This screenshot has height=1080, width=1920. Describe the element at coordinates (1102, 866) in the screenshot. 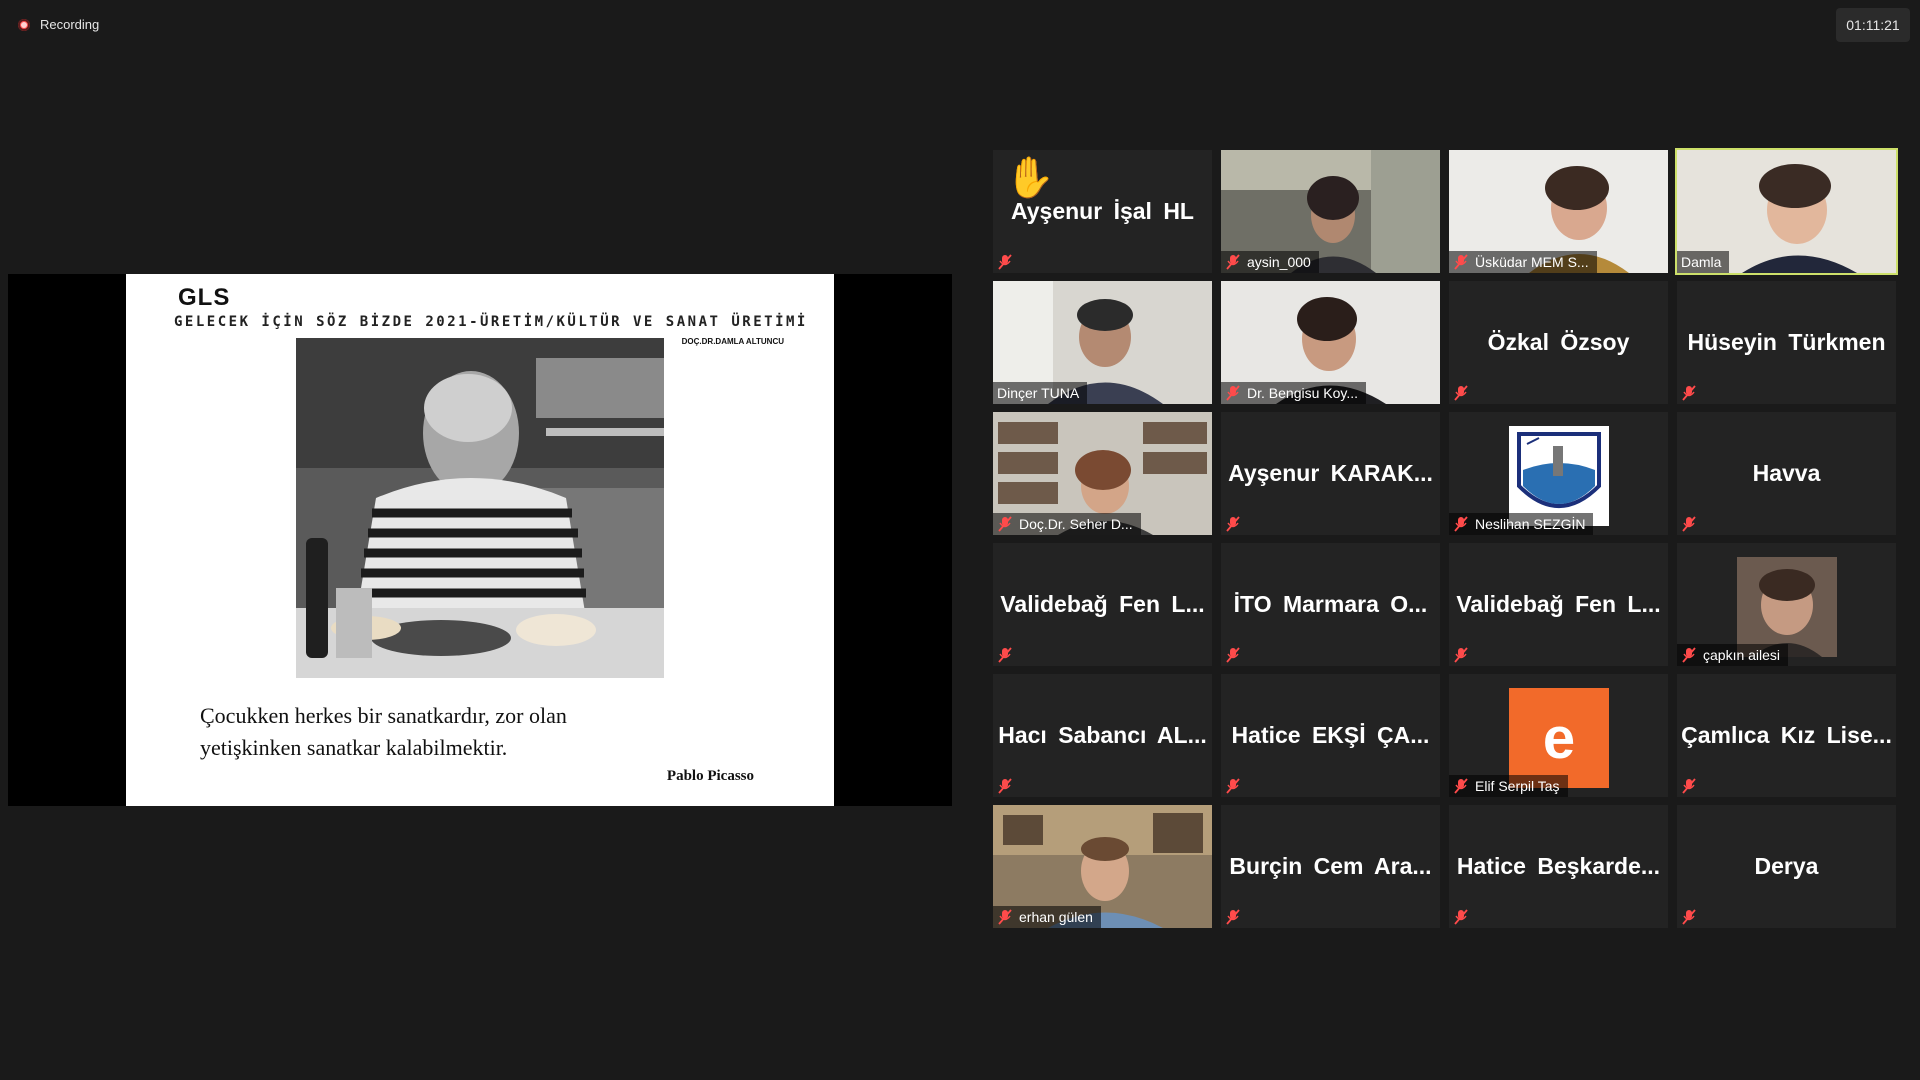

I see `participant-tile: erhan gülen` at that location.